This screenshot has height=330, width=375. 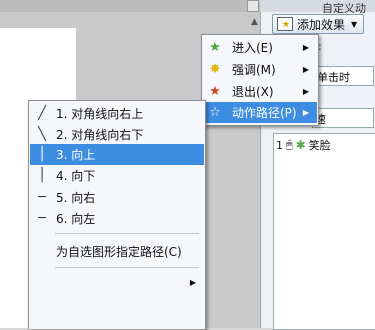 I want to click on menu-item-emphasis: ✸ 强调(M) ▶, so click(x=260, y=69).